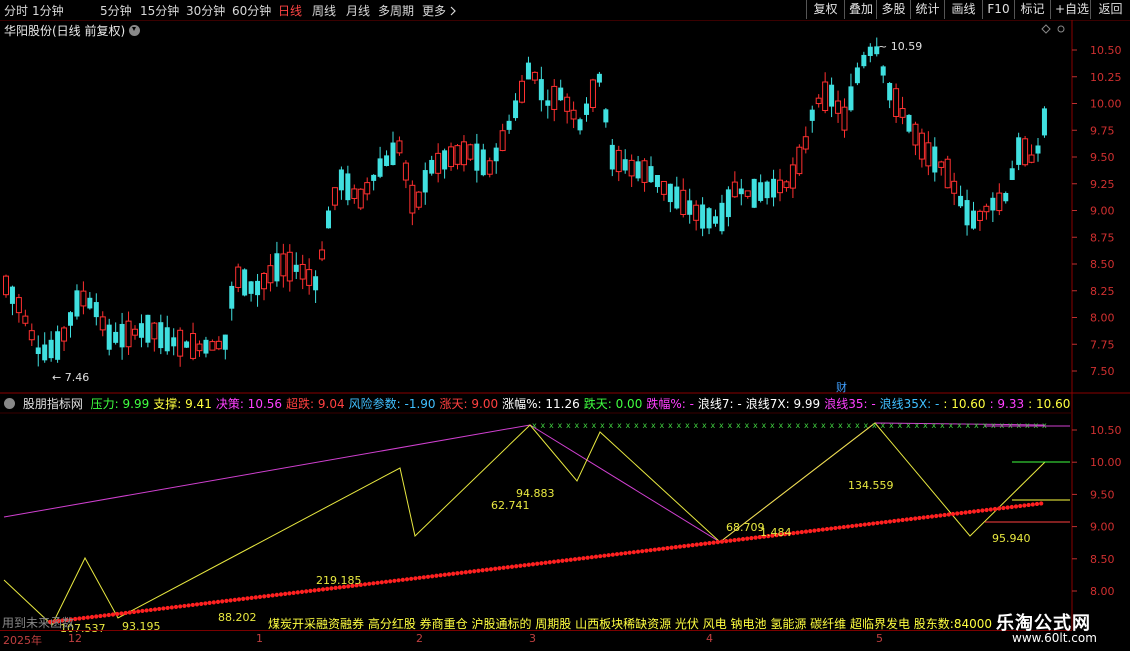  I want to click on indicator-value-label: 68.709, so click(745, 527).